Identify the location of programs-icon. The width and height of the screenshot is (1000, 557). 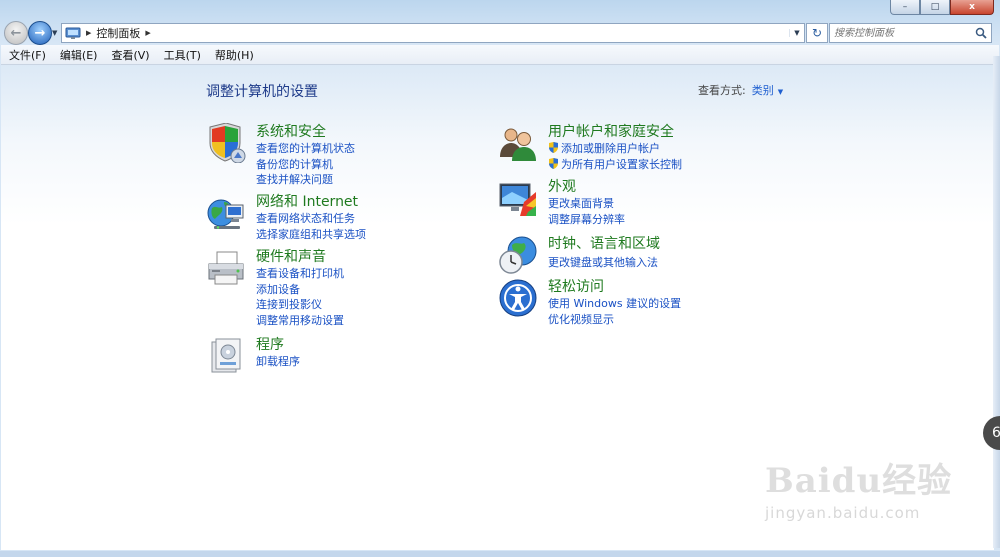
(226, 355).